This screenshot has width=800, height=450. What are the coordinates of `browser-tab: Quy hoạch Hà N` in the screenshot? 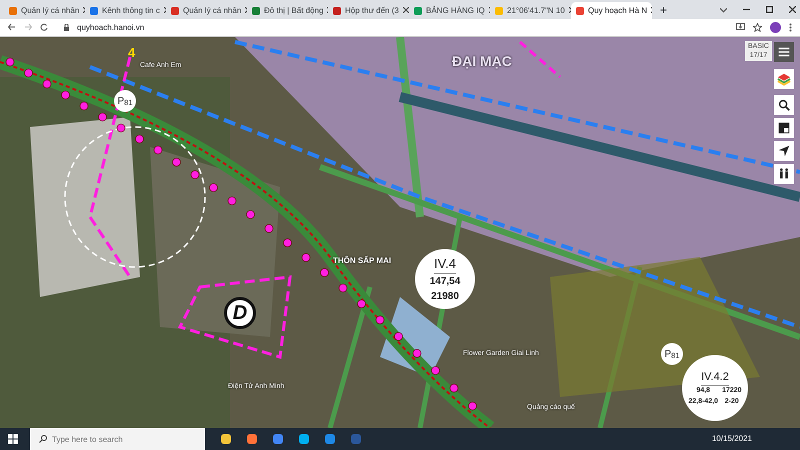 It's located at (611, 10).